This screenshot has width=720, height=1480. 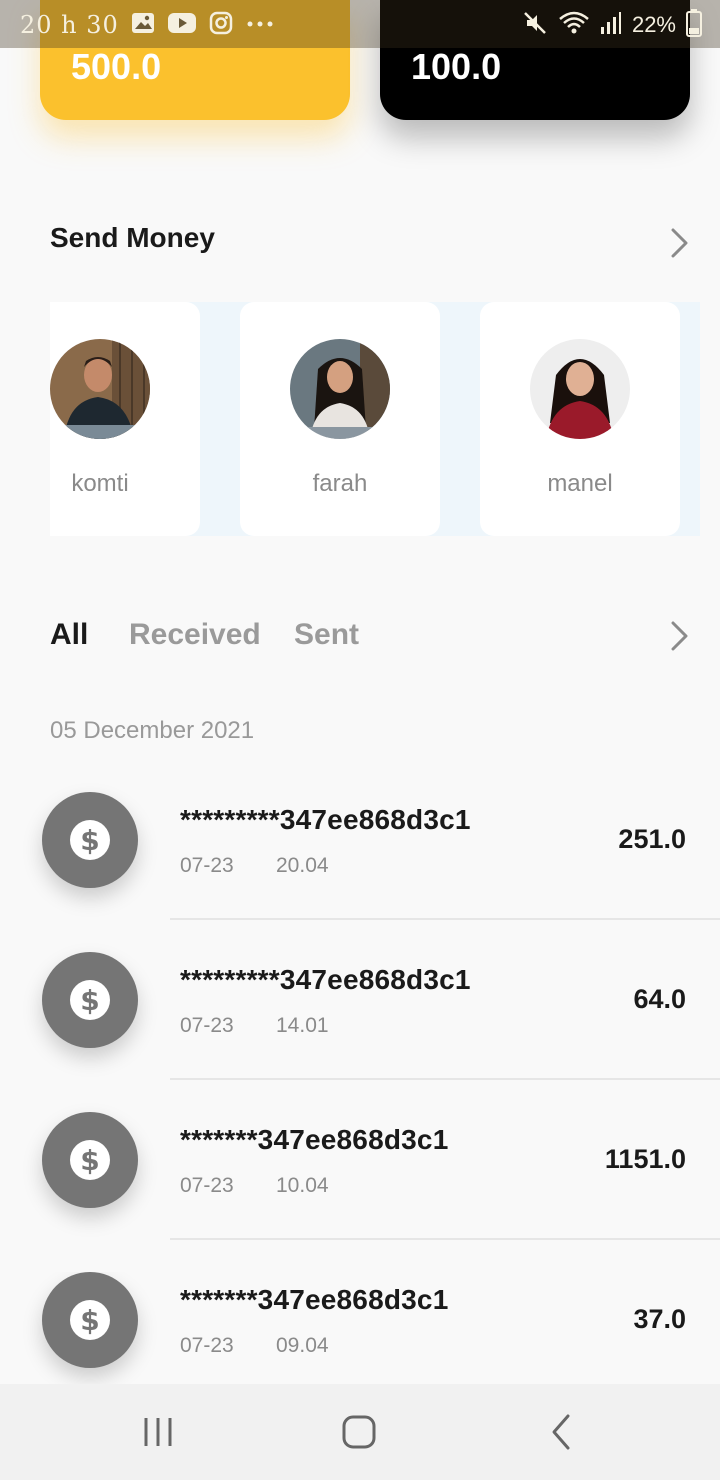 What do you see at coordinates (653, 24) in the screenshot?
I see `battery-percent: 22%` at bounding box center [653, 24].